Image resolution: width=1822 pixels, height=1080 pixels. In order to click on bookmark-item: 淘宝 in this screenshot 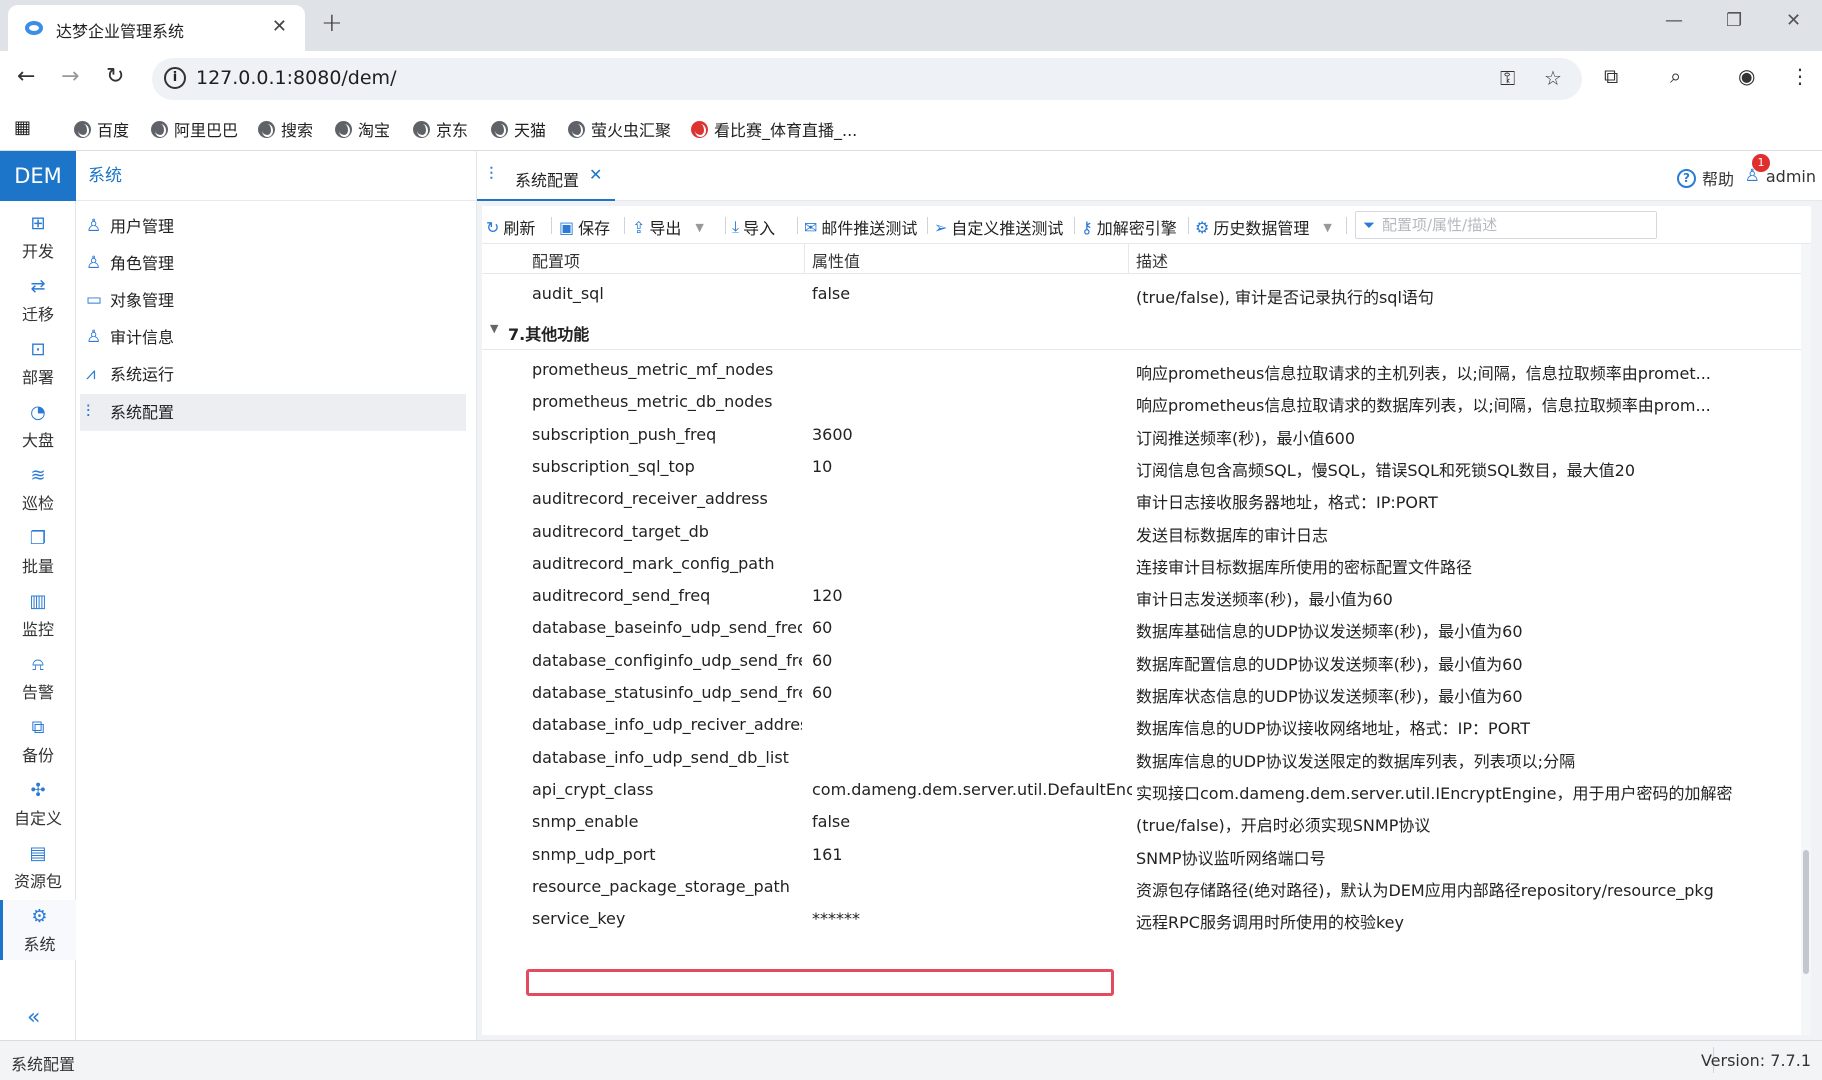, I will do `click(362, 129)`.